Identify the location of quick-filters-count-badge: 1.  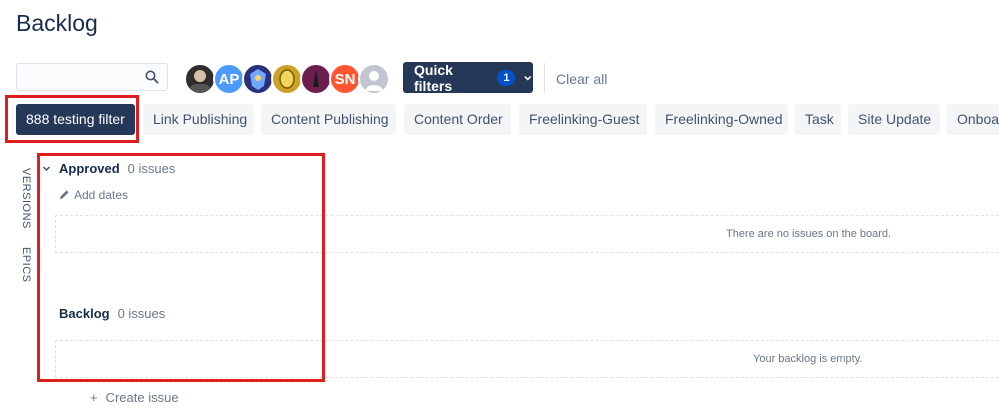
(506, 77).